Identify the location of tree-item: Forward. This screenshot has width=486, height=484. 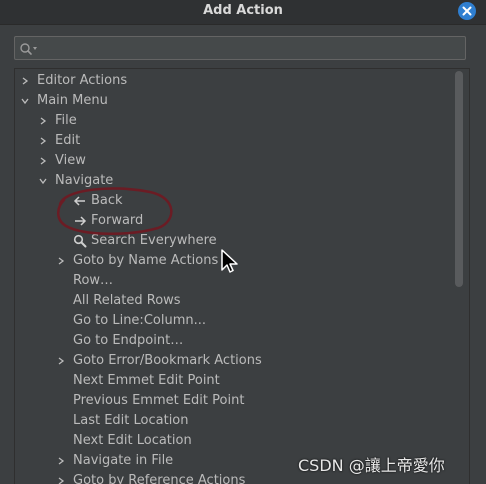
(235, 221).